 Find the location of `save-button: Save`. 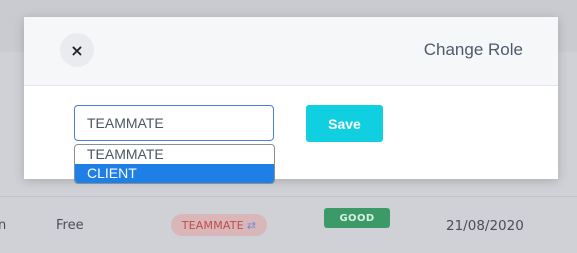

save-button: Save is located at coordinates (344, 123).